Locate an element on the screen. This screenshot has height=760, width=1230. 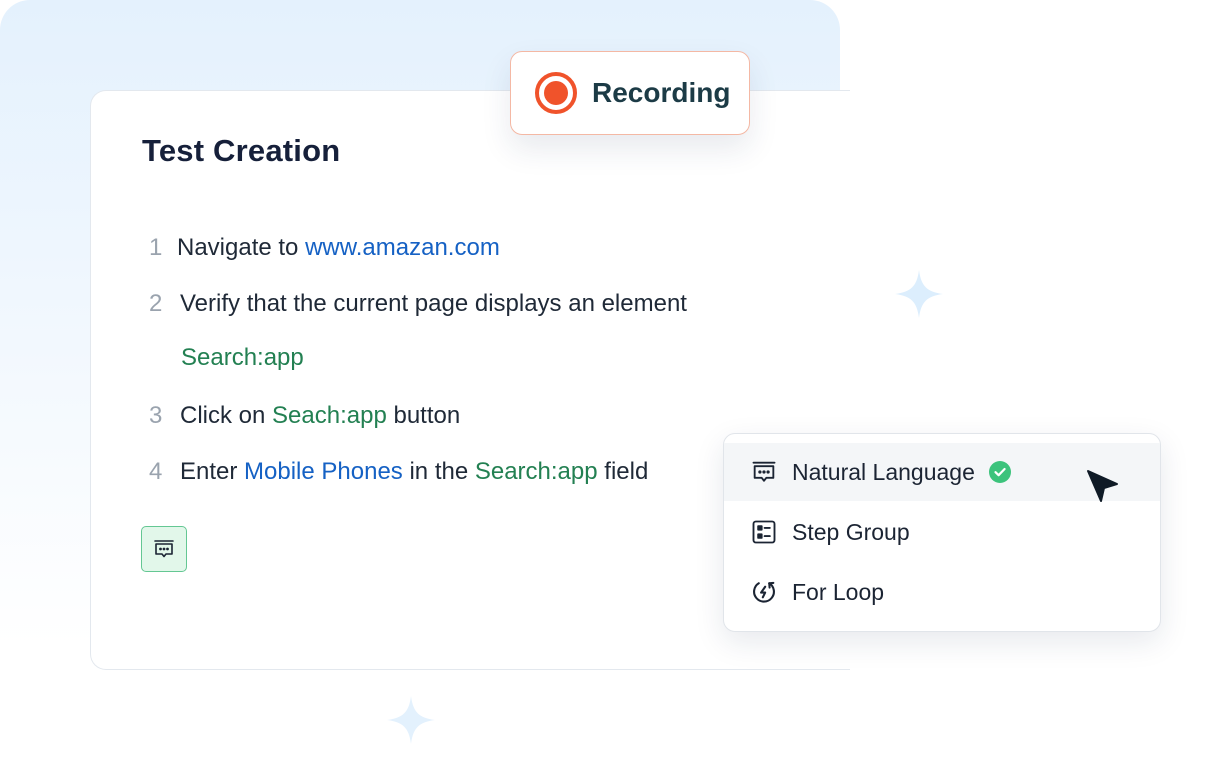
step-number: 2 is located at coordinates (156, 303).